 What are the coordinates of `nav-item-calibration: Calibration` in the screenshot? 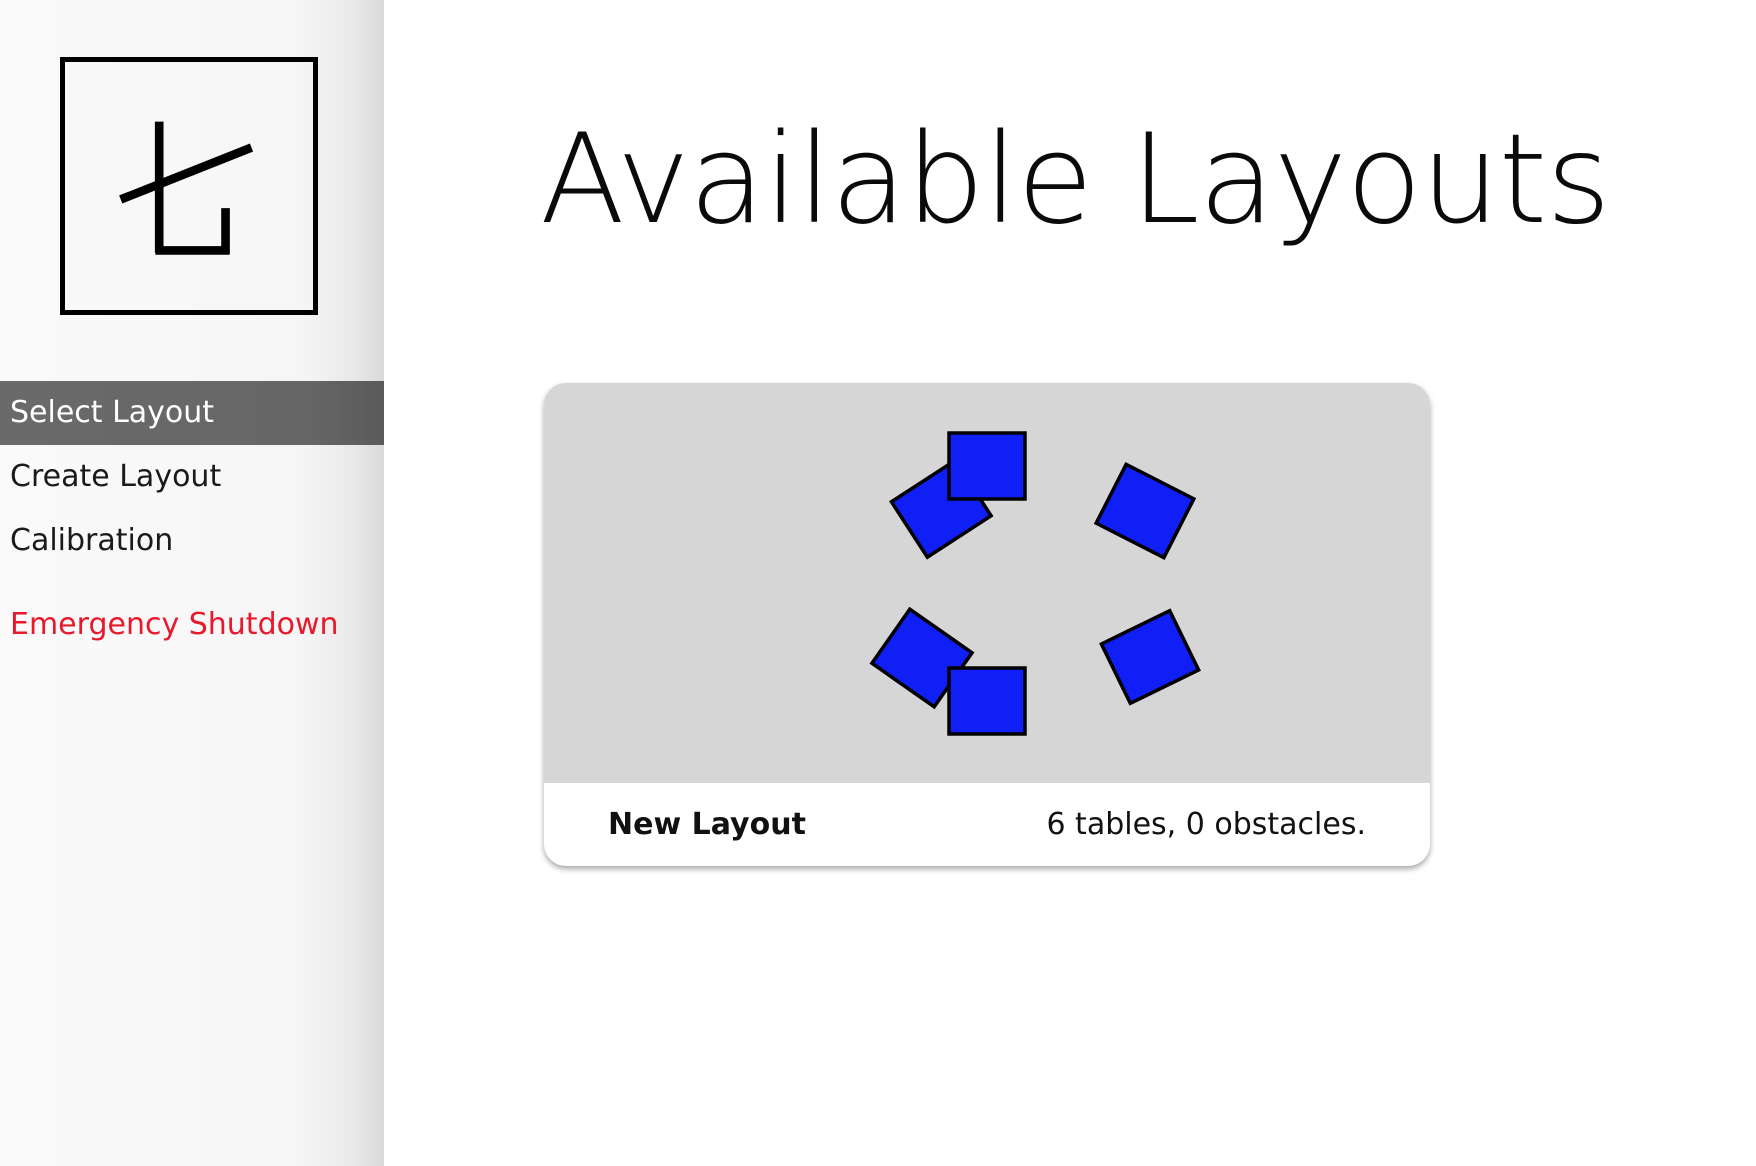 It's located at (192, 541).